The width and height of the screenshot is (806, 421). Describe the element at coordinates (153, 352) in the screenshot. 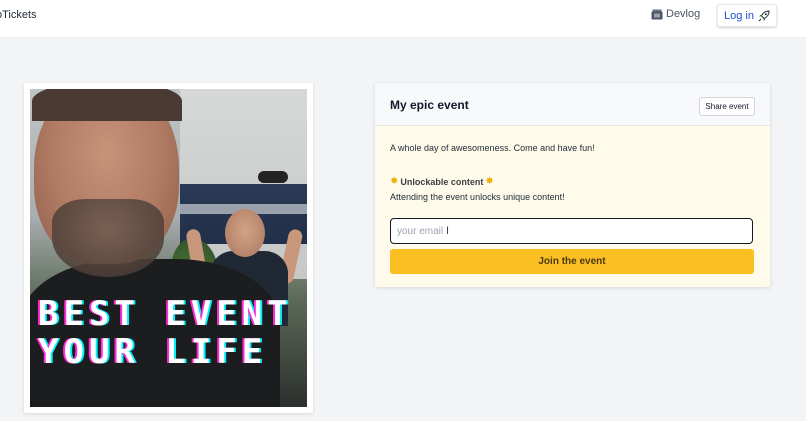

I see `poster-headline-line2: YOUR LIFE` at that location.